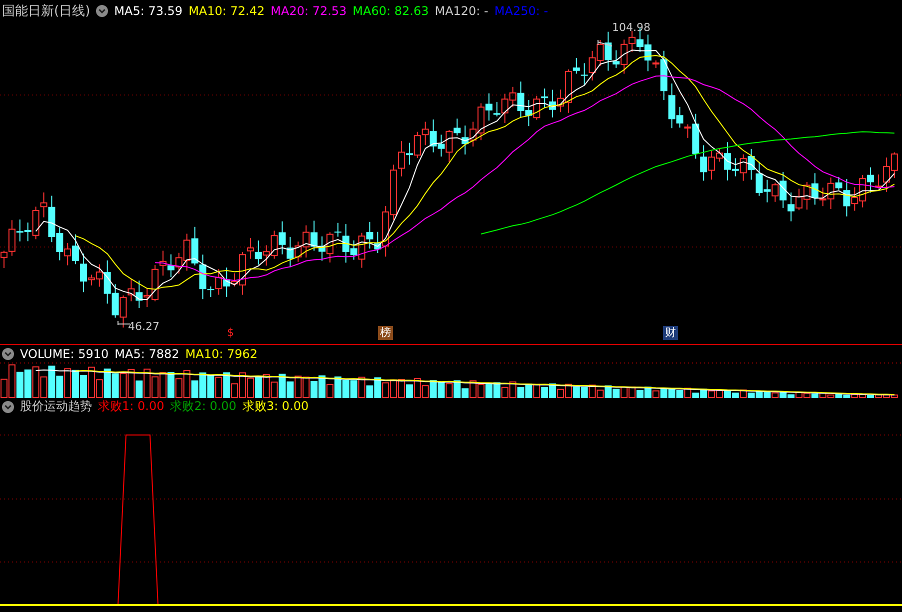 The width and height of the screenshot is (902, 612). Describe the element at coordinates (64, 353) in the screenshot. I see `legend-value: VOLUME: 5910` at that location.